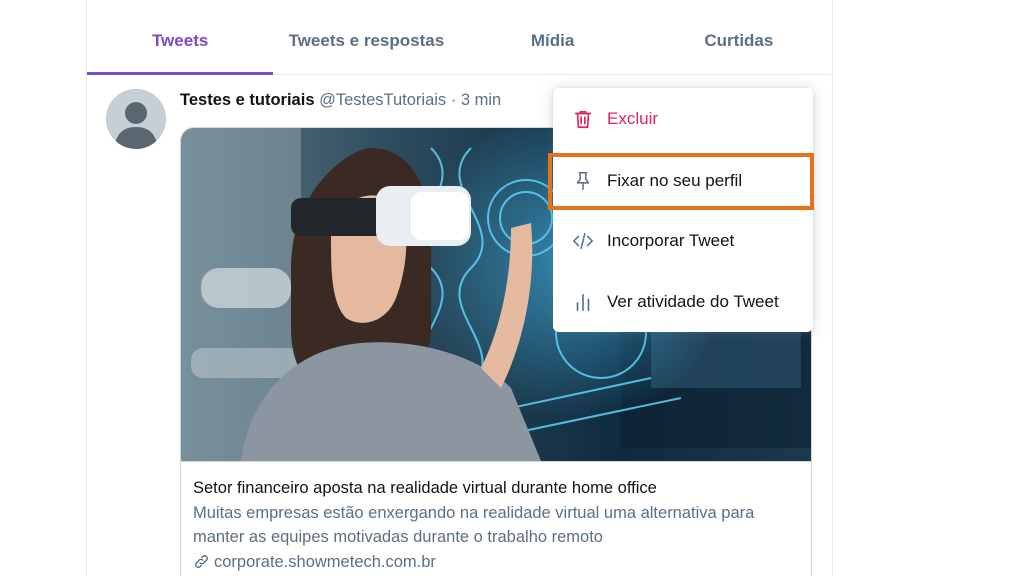 This screenshot has width=1024, height=576. Describe the element at coordinates (832, 288) in the screenshot. I see `column-border-right` at that location.